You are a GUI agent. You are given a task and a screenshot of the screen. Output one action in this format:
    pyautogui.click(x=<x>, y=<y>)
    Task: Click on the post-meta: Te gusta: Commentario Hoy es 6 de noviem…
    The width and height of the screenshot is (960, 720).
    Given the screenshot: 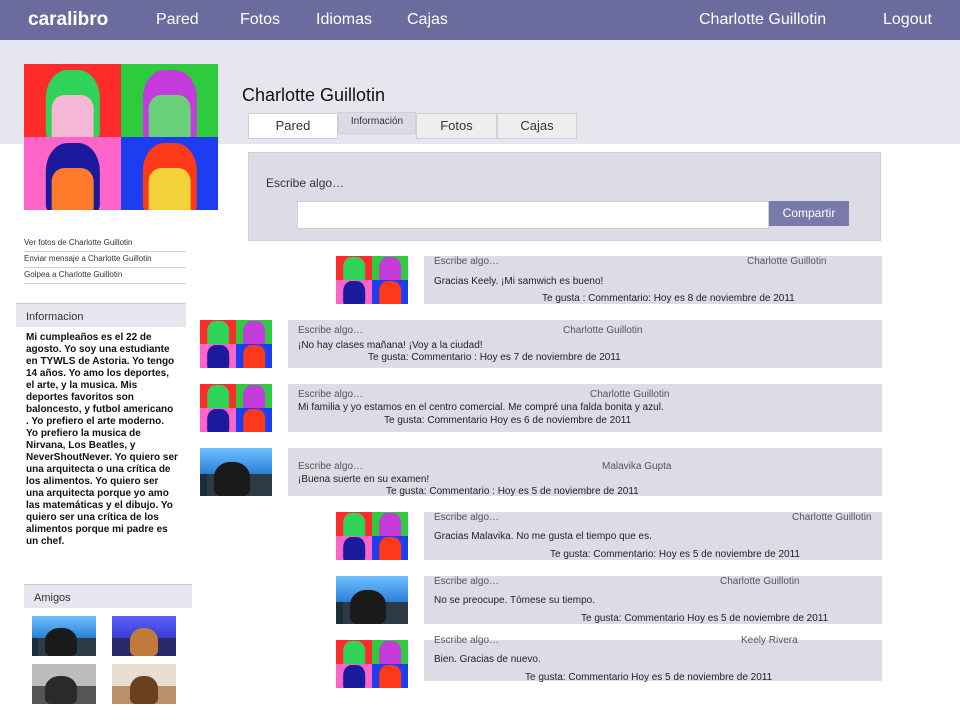 What is the action you would take?
    pyautogui.click(x=507, y=420)
    